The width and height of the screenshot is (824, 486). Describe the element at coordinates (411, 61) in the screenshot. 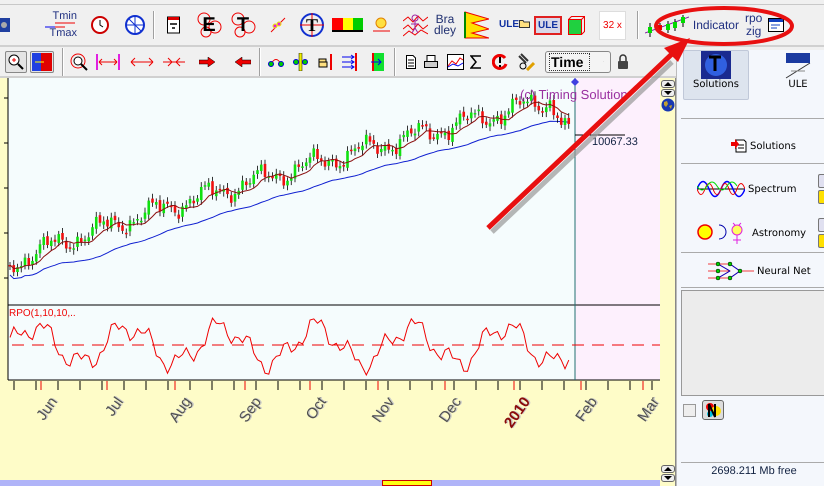

I see `document-icon` at that location.